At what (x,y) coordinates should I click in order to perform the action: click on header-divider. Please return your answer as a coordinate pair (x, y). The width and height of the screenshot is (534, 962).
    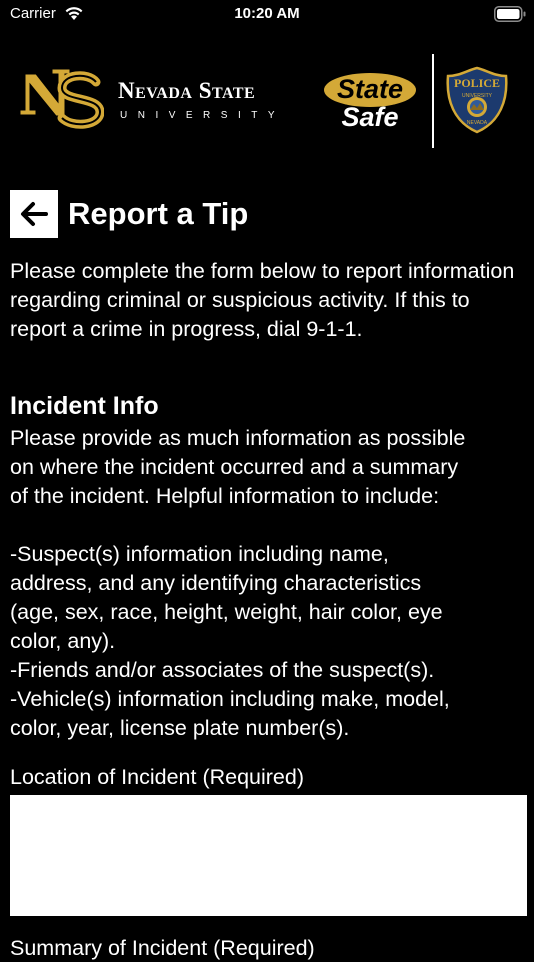
    Looking at the image, I should click on (433, 101).